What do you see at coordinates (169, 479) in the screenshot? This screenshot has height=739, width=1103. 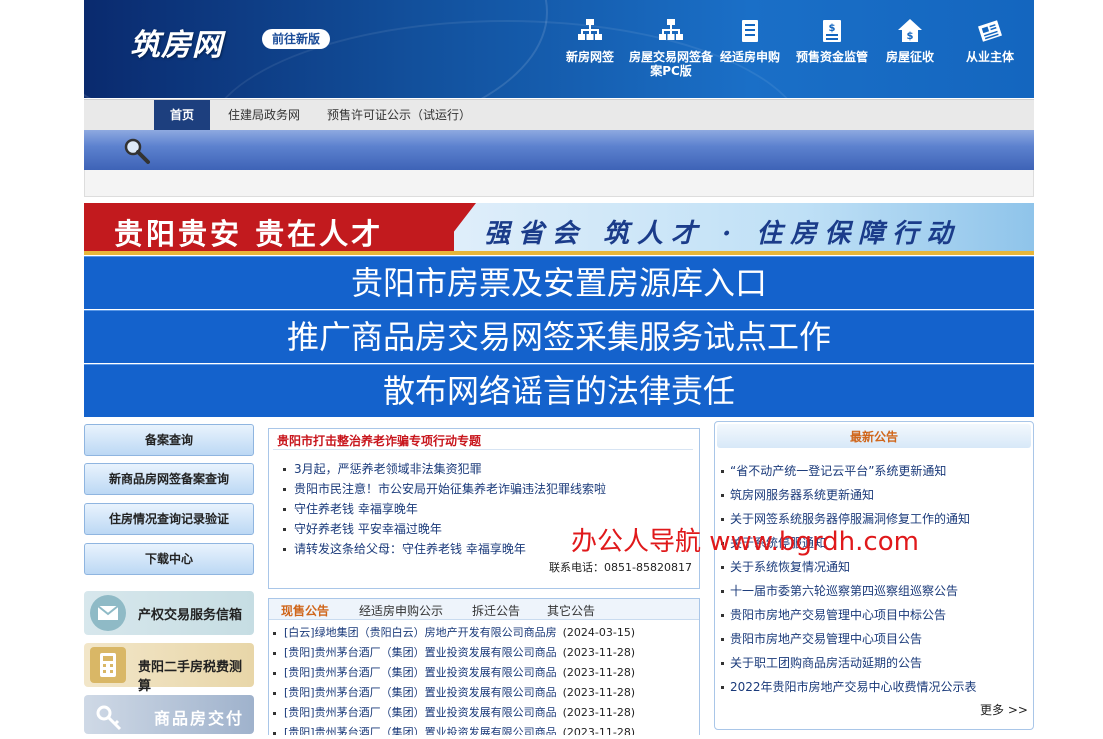 I see `new-house-record-query-button: 新商品房网签备案查询` at bounding box center [169, 479].